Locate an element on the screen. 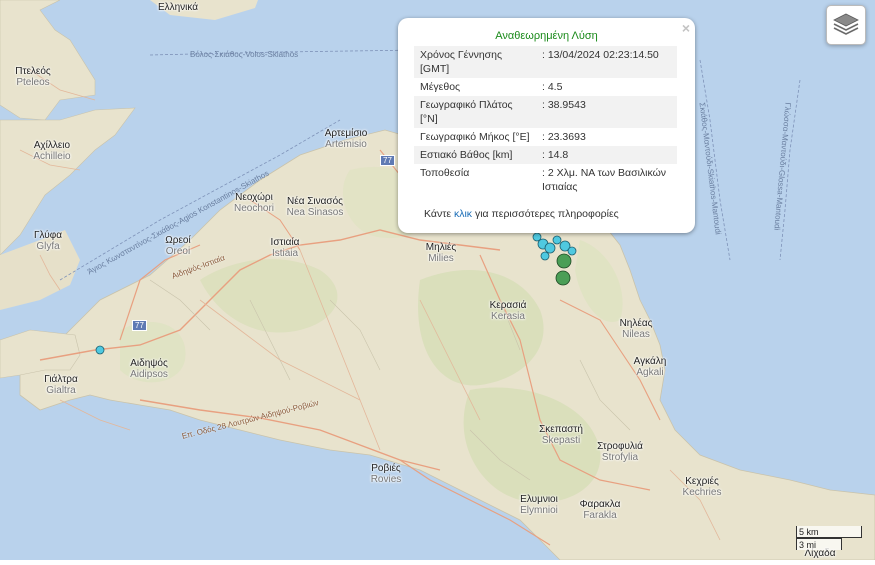 Image resolution: width=875 pixels, height=565 pixels. row-value: : 4.5 is located at coordinates (552, 87).